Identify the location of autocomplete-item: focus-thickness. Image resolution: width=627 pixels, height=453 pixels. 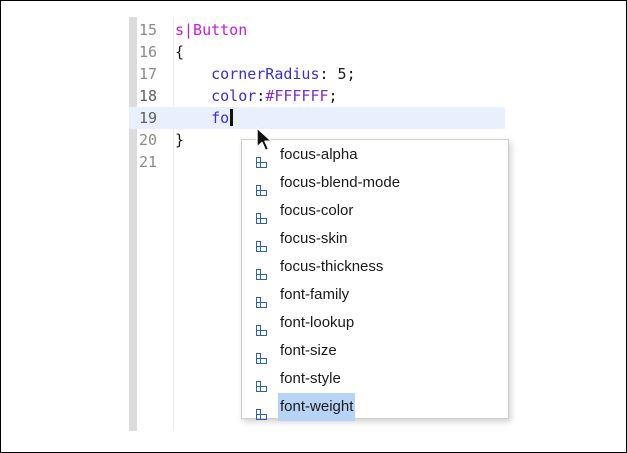
(375, 267).